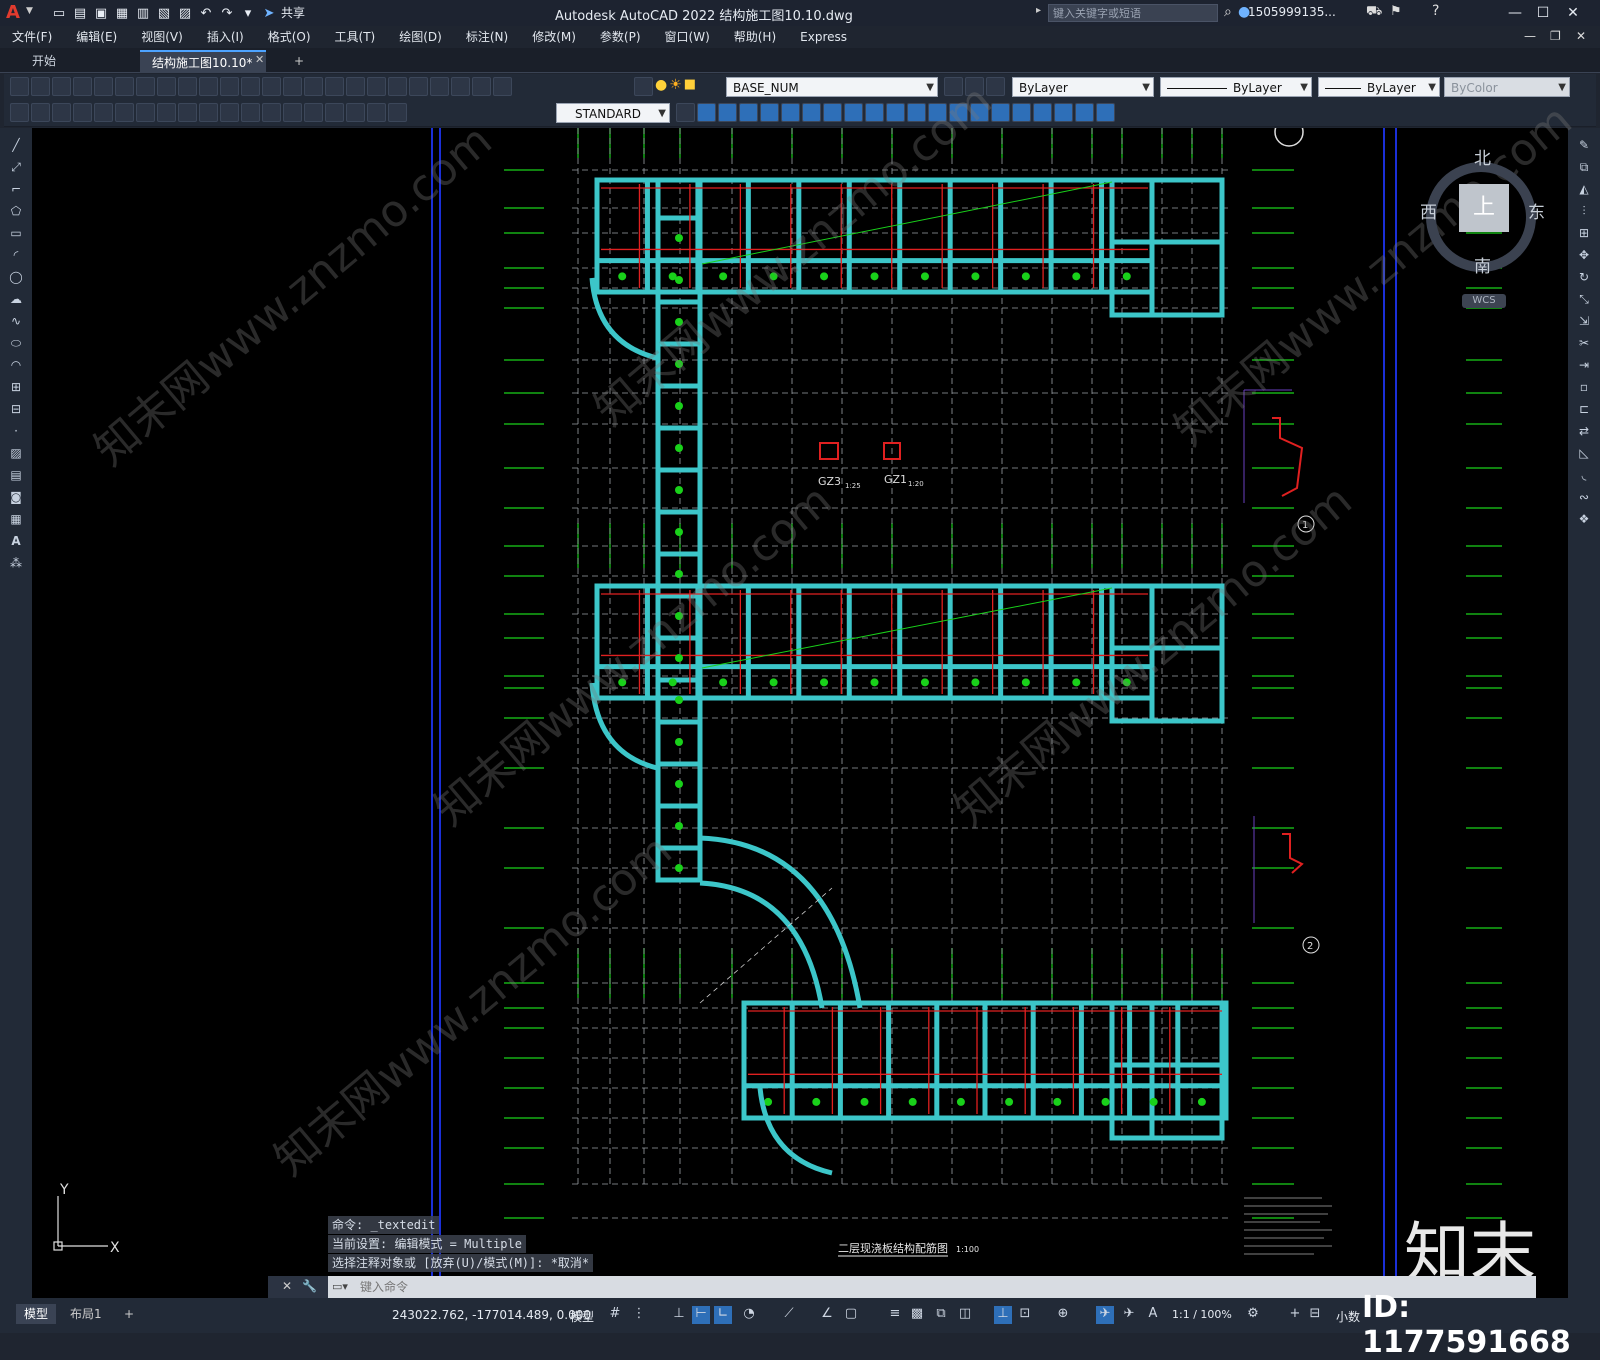 The width and height of the screenshot is (1600, 1360). What do you see at coordinates (313, 86) in the screenshot?
I see `zoom-realtime-icon` at bounding box center [313, 86].